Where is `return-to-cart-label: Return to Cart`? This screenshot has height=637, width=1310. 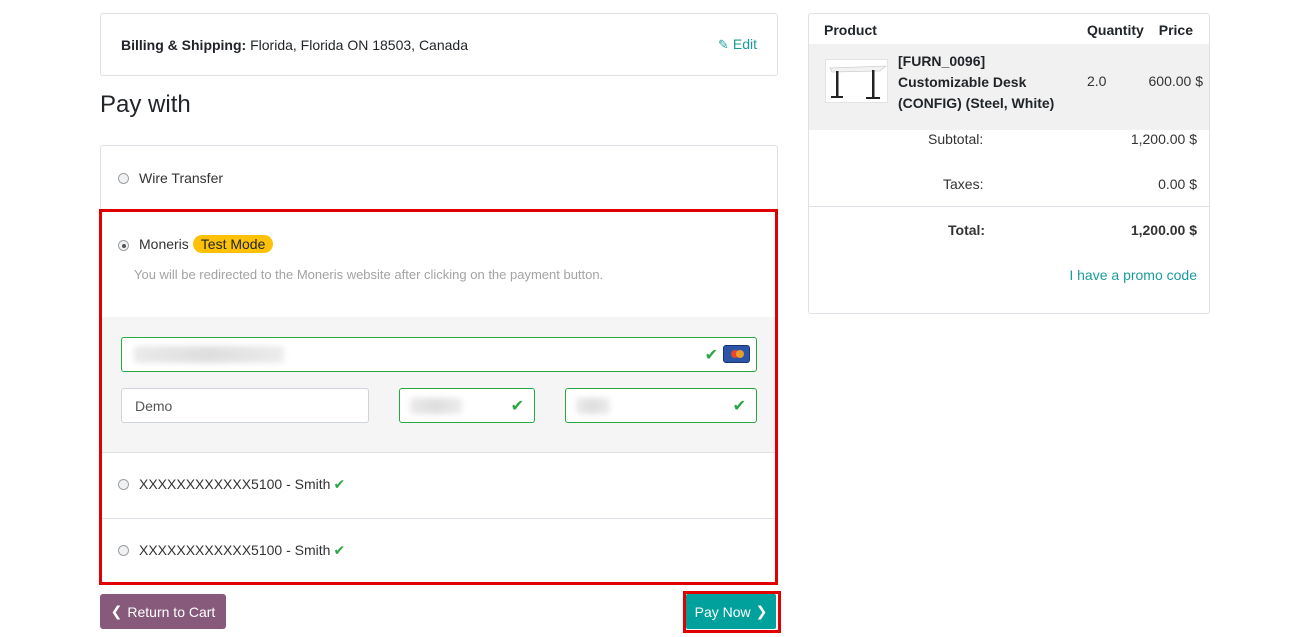
return-to-cart-label: Return to Cart is located at coordinates (171, 611).